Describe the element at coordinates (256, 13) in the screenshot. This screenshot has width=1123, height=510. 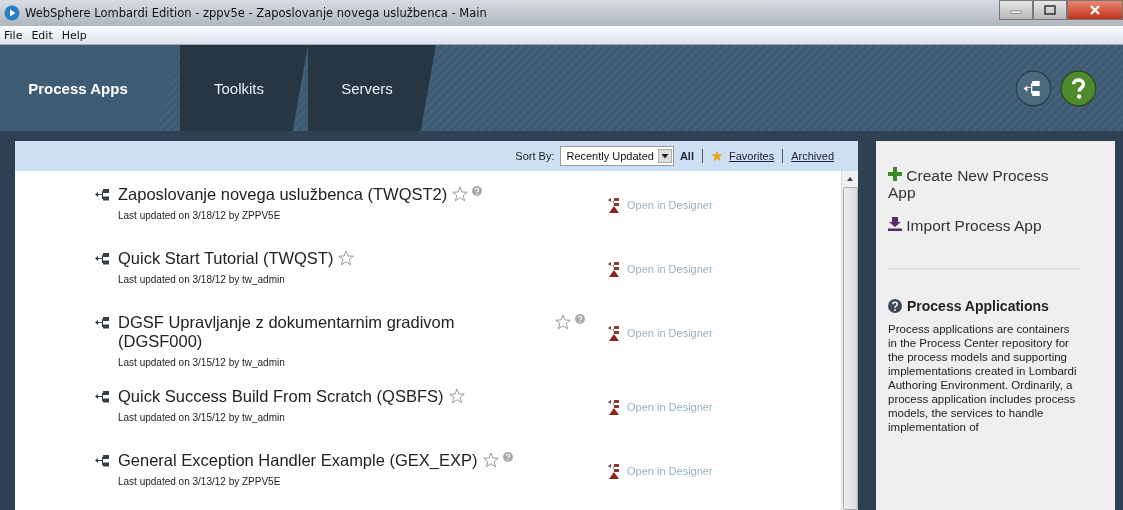
I see `window-title: WebSphere Lombardi Edition - zppv5e - Zaposlovanje novega uslužbenca - Main` at that location.